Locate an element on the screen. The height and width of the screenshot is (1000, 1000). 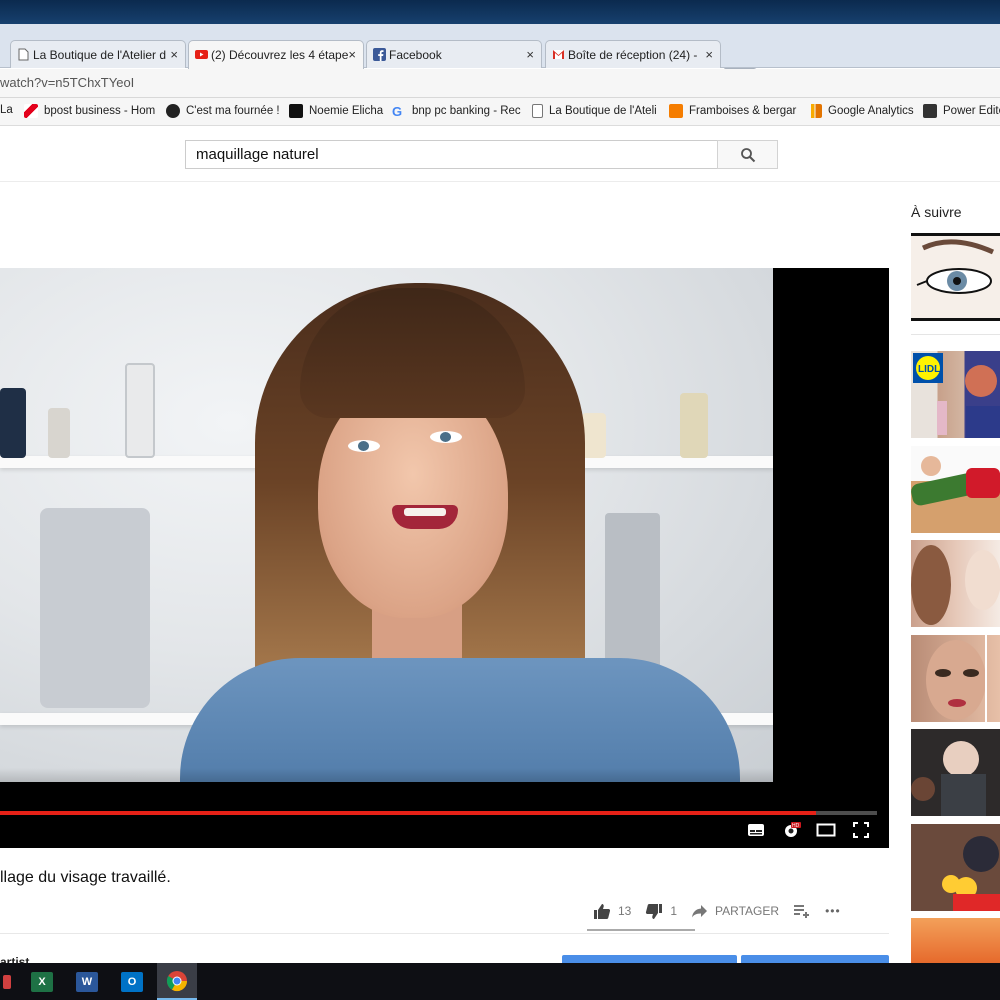
bookmark-item: La Boutique de l'Ateli is located at coordinates (594, 111).